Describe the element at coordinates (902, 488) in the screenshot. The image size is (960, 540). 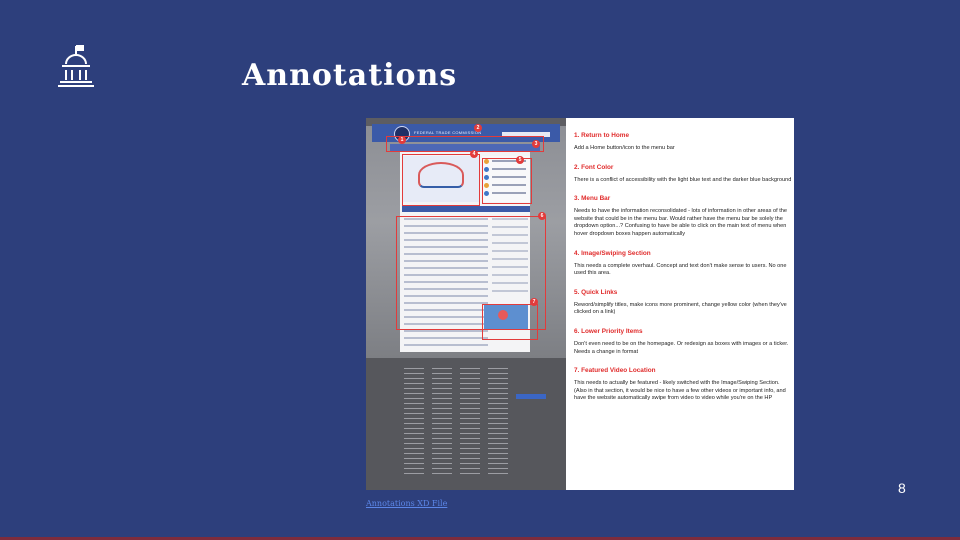
I see `page-number: 8` at that location.